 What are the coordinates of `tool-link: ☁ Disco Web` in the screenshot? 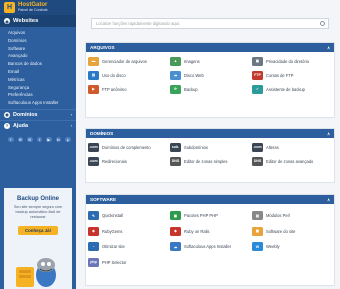 It's located at (211, 75).